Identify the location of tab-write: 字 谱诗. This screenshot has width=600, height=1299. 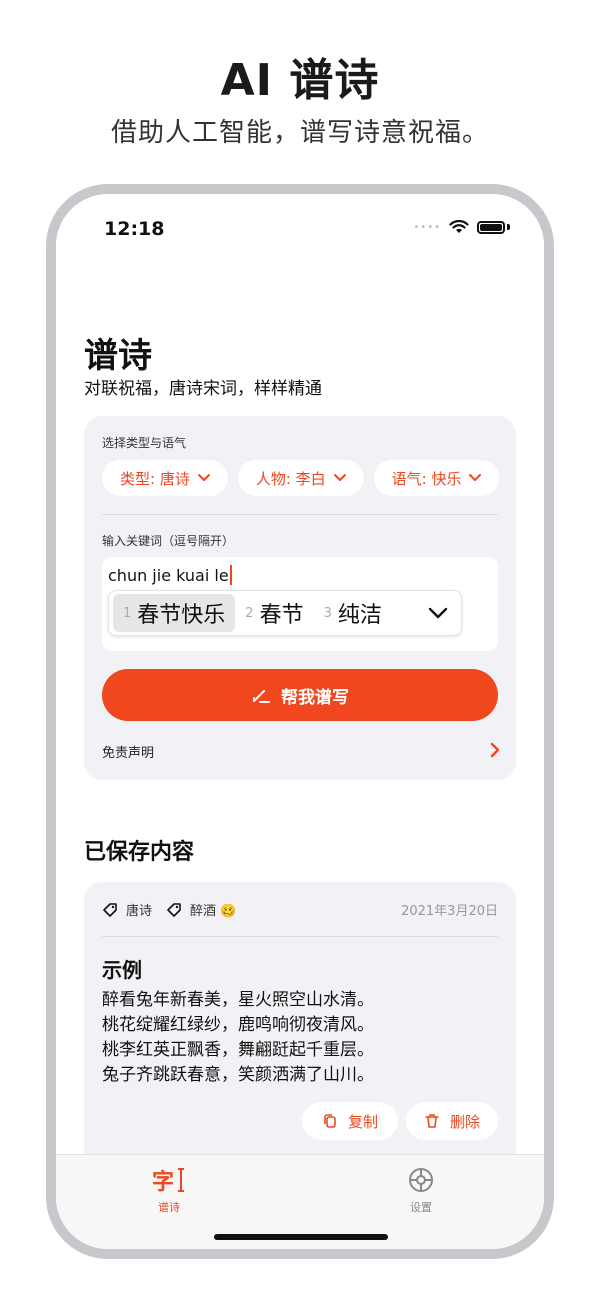
(169, 1190).